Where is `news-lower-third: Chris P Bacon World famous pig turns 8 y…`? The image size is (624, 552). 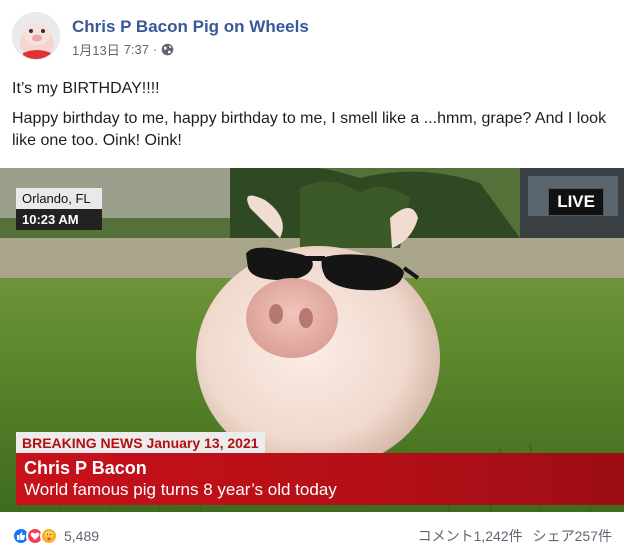
news-lower-third: Chris P Bacon World famous pig turns 8 y… is located at coordinates (320, 479).